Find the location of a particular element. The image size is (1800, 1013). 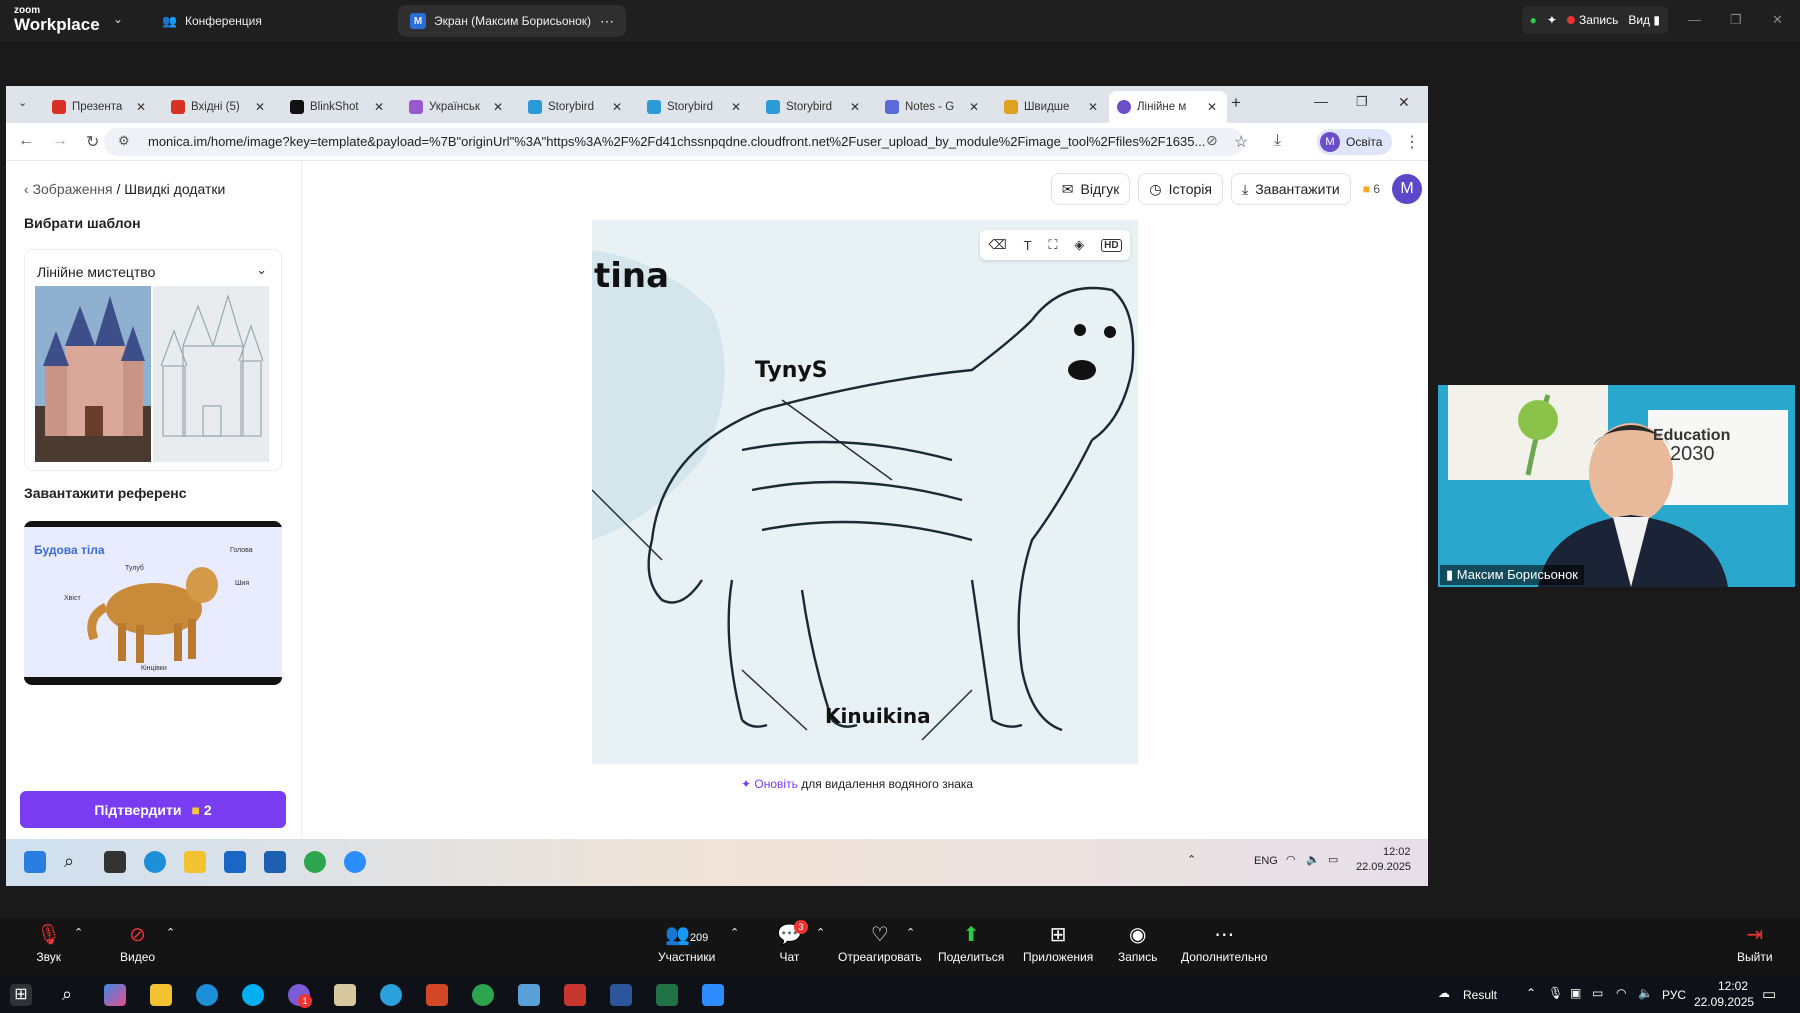

edge-icon is located at coordinates (155, 862).